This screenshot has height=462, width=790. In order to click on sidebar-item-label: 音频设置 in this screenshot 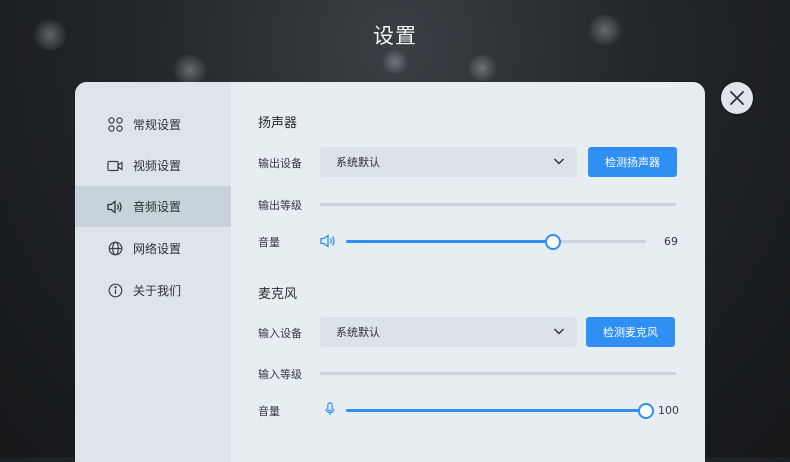, I will do `click(157, 207)`.